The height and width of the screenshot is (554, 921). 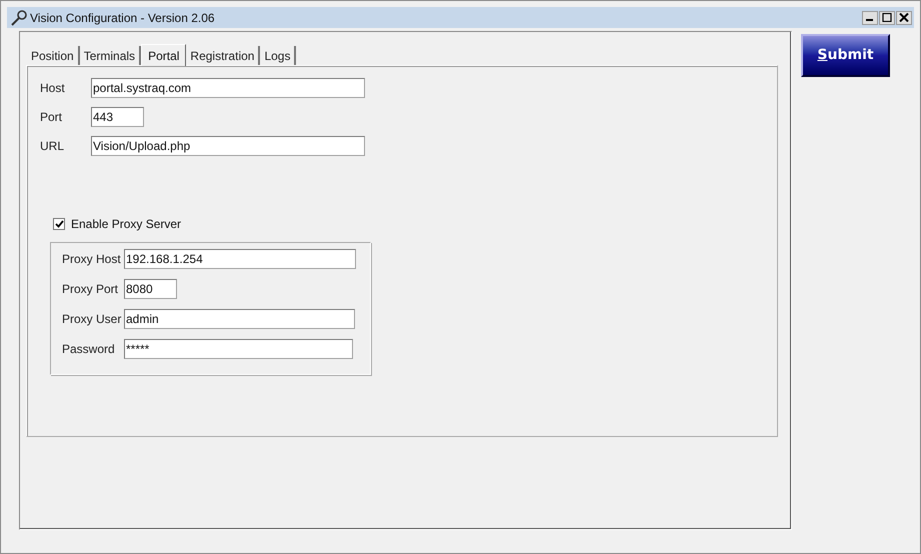 I want to click on checkmark-icon, so click(x=59, y=224).